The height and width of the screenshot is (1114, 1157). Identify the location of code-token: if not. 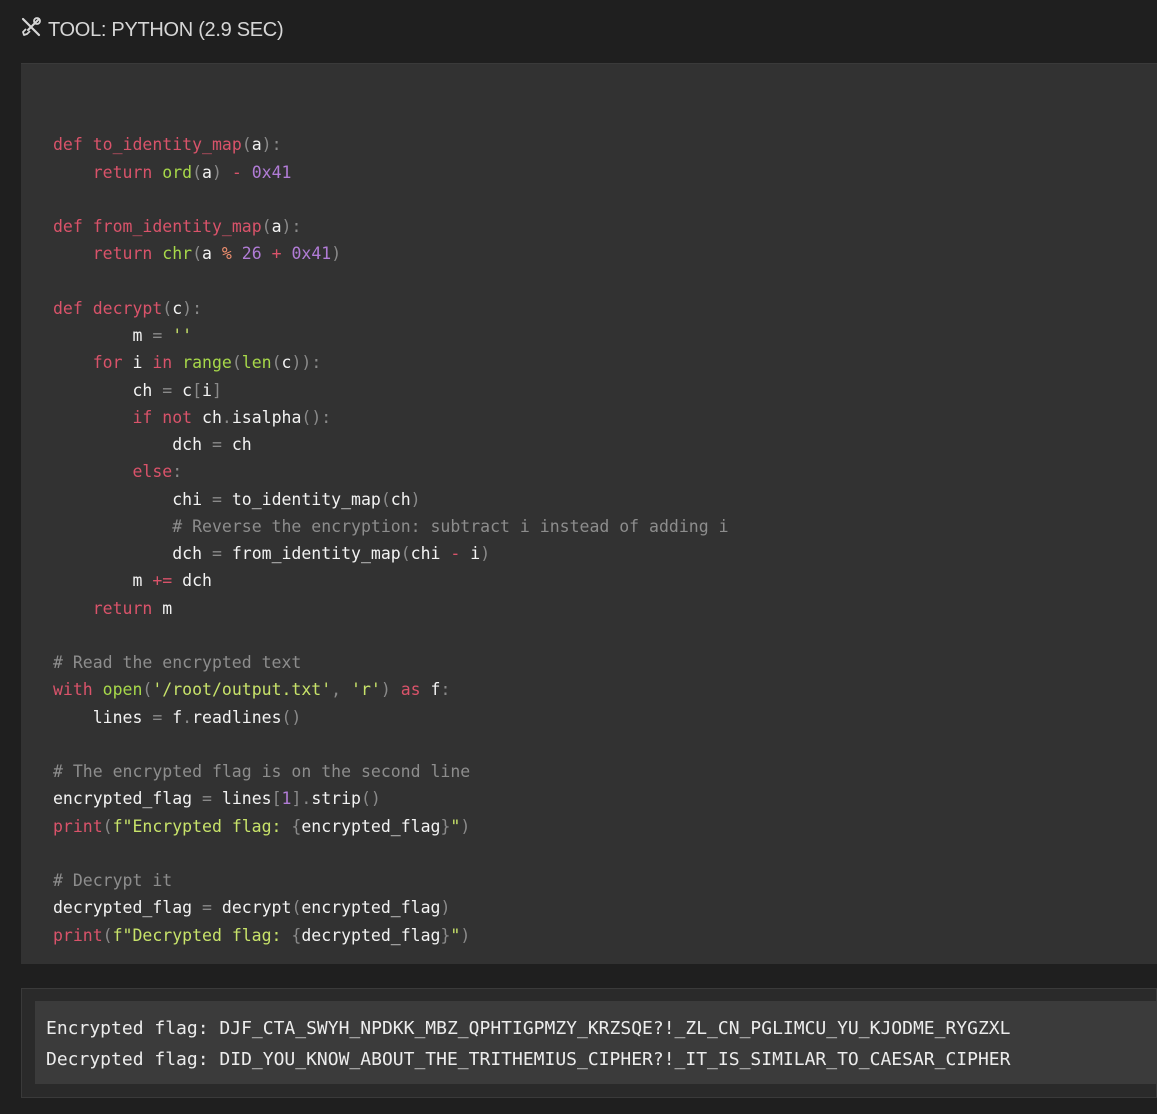
(167, 417).